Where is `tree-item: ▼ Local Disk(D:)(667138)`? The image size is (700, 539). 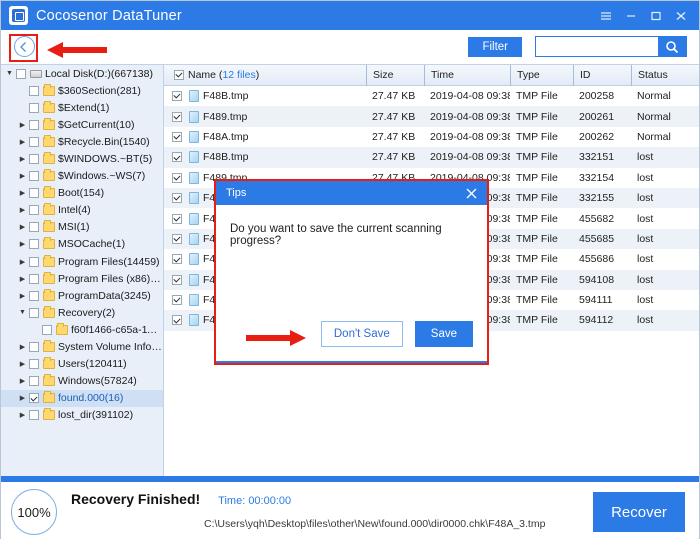 tree-item: ▼ Local Disk(D:)(667138) is located at coordinates (82, 73).